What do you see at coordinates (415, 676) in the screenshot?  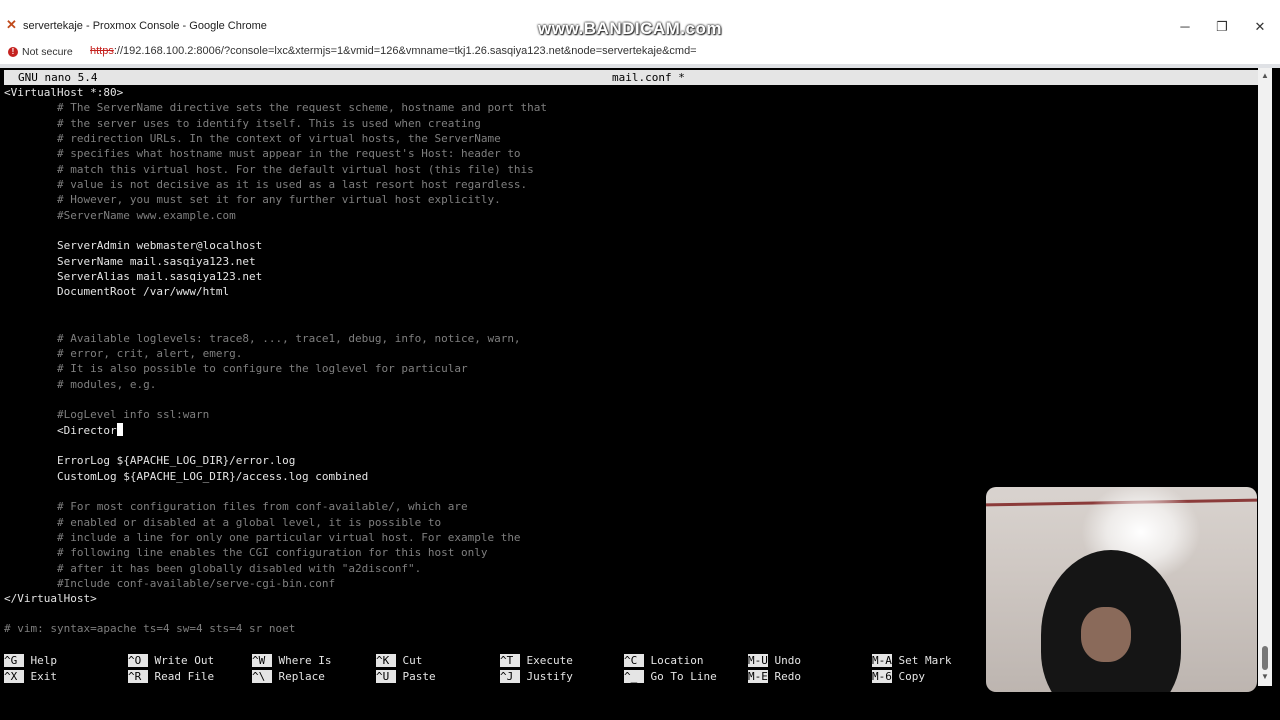 I see `shortcut-label: Paste` at bounding box center [415, 676].